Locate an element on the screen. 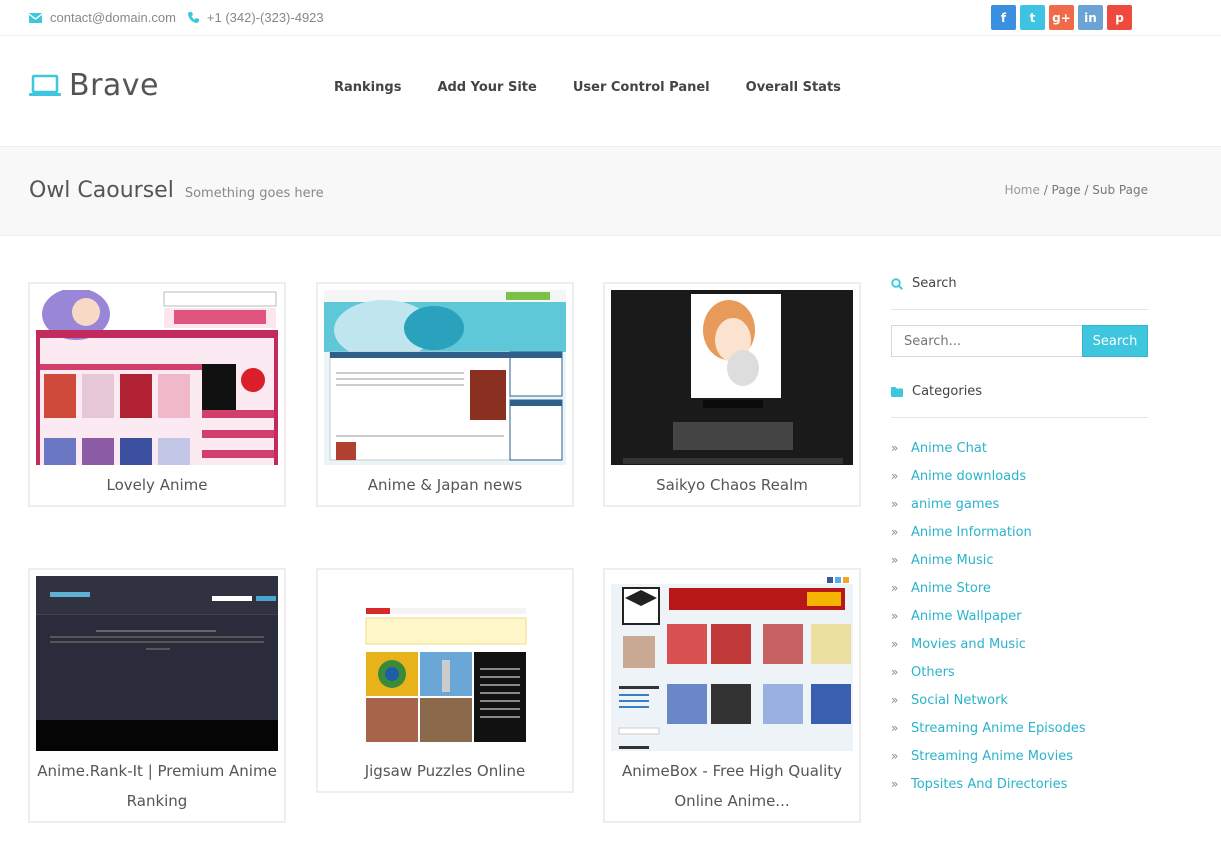 This screenshot has height=843, width=1221. anime-japan-news-screenshot is located at coordinates (445, 377).